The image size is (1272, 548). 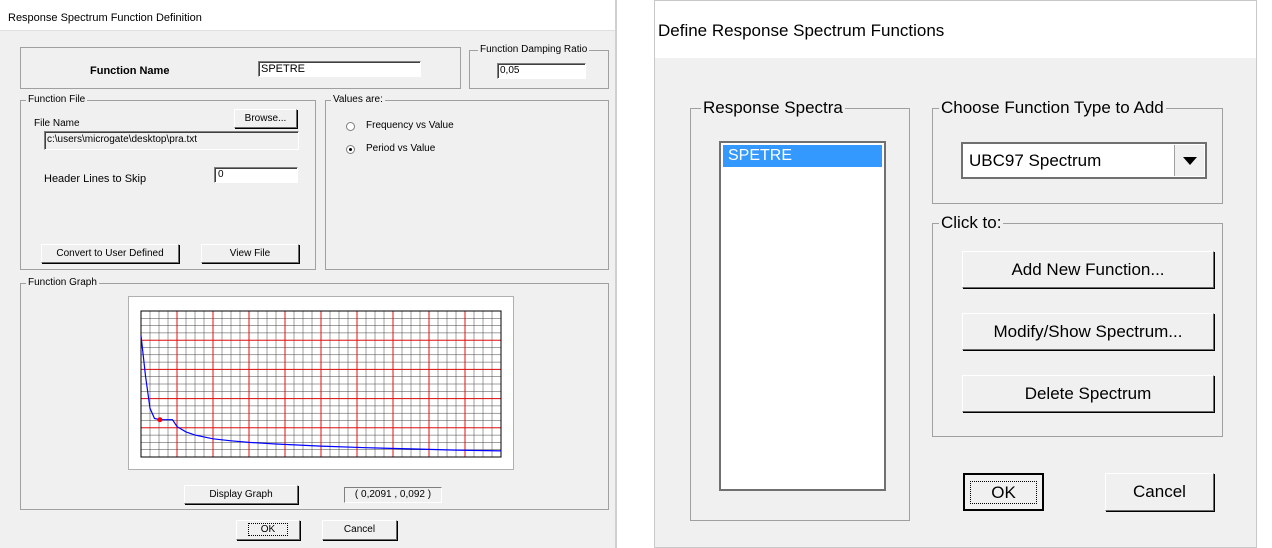 I want to click on dialog-title-bar: Define Response Spectrum Functions, so click(x=955, y=29).